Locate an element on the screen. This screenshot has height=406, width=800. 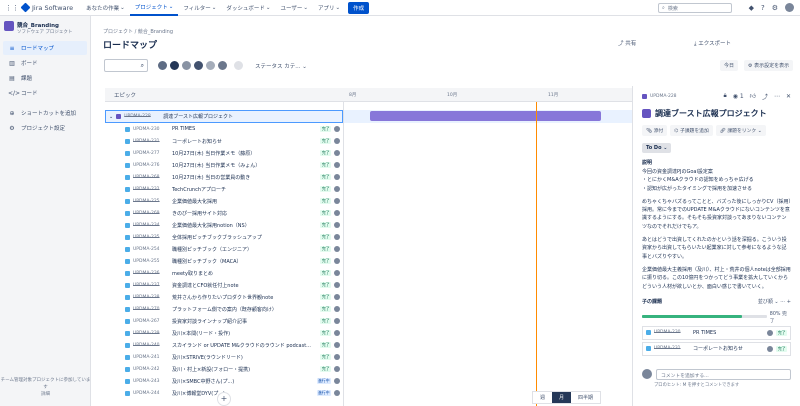
table-row: UPDMA-235 全体採用ピッチブックブラッシュアップ 完了 is located at coordinates (224, 237).